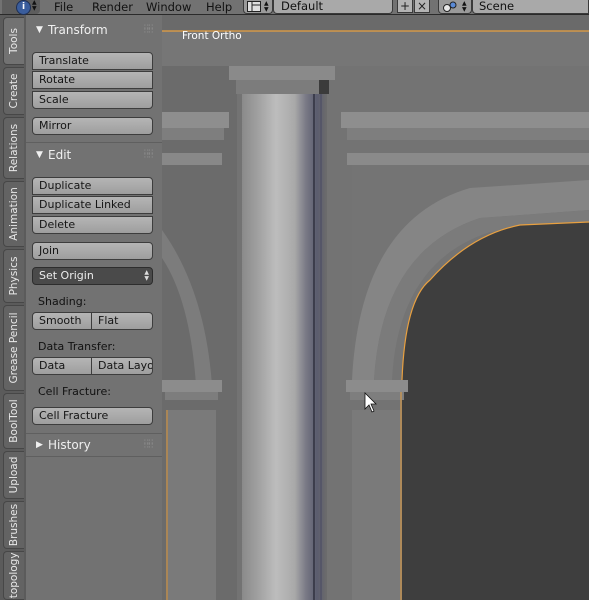  I want to click on scene-icon, so click(450, 6).